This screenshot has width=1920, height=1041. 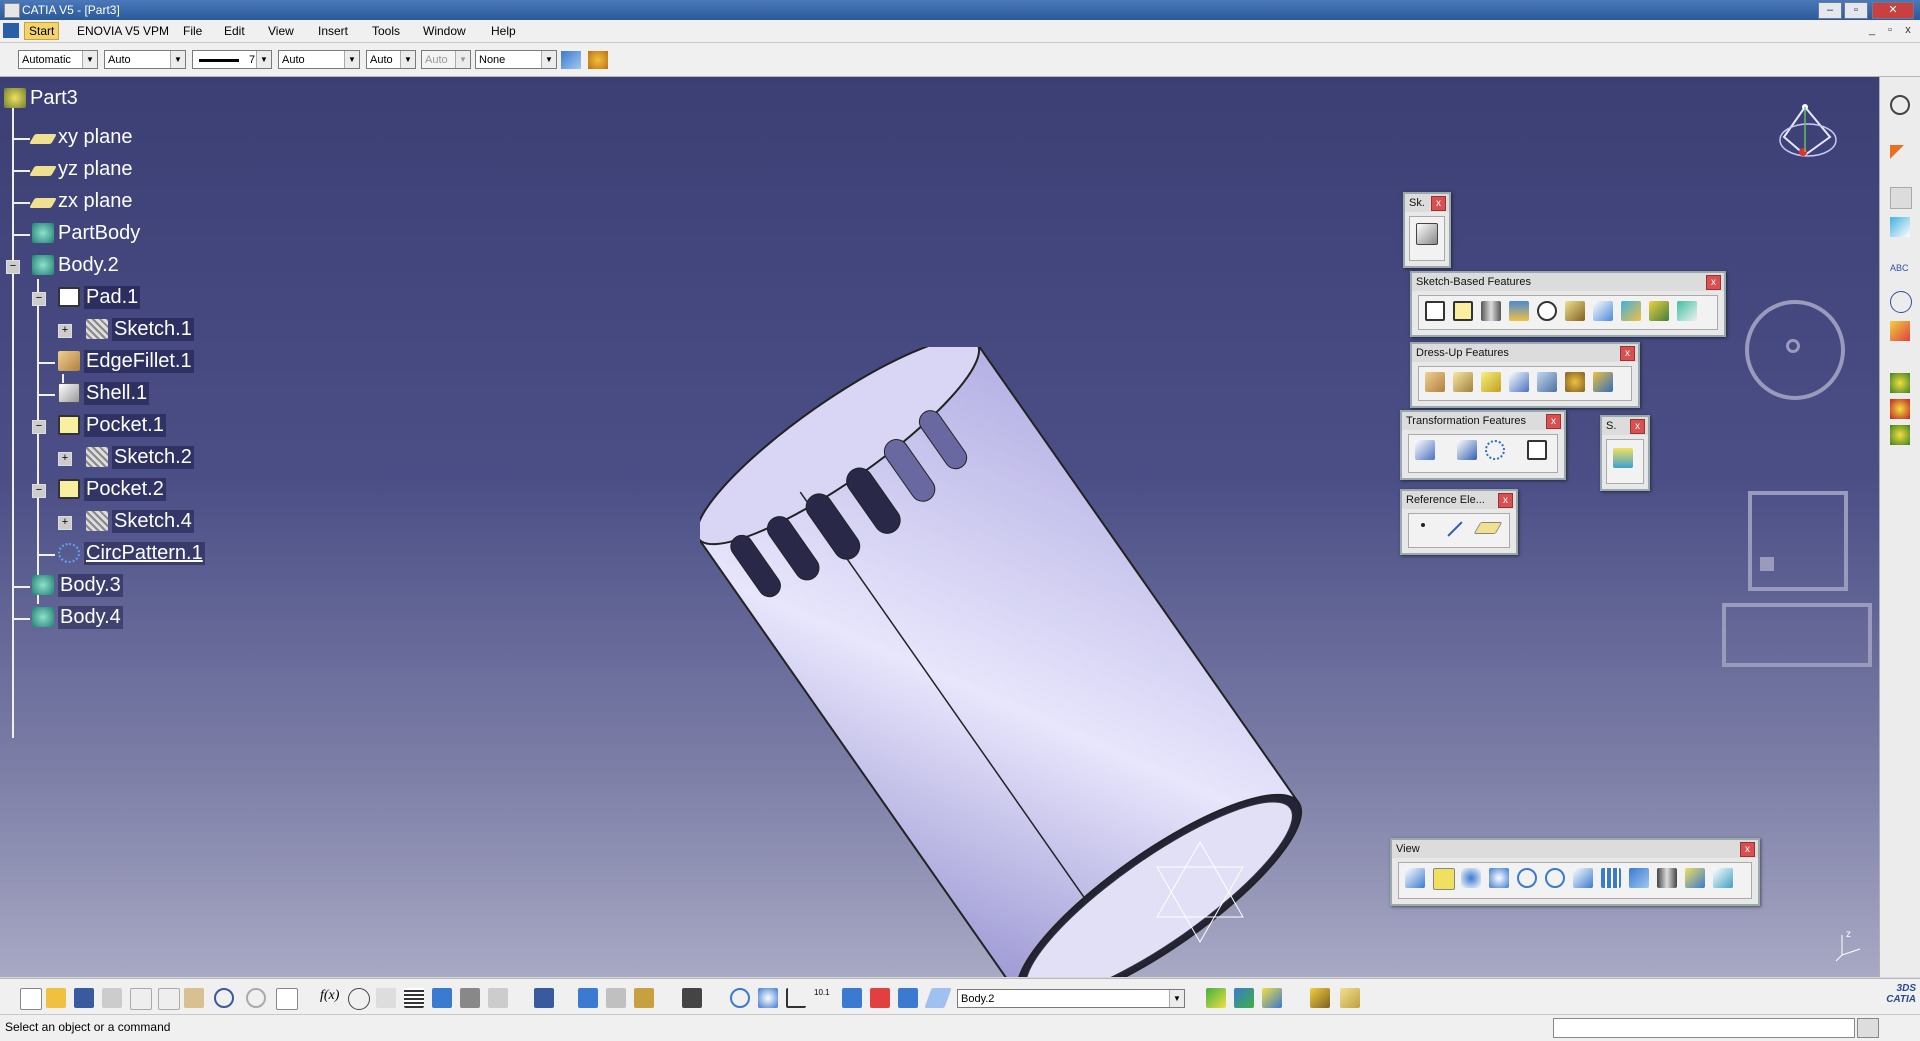 What do you see at coordinates (112, 998) in the screenshot?
I see `print-icon` at bounding box center [112, 998].